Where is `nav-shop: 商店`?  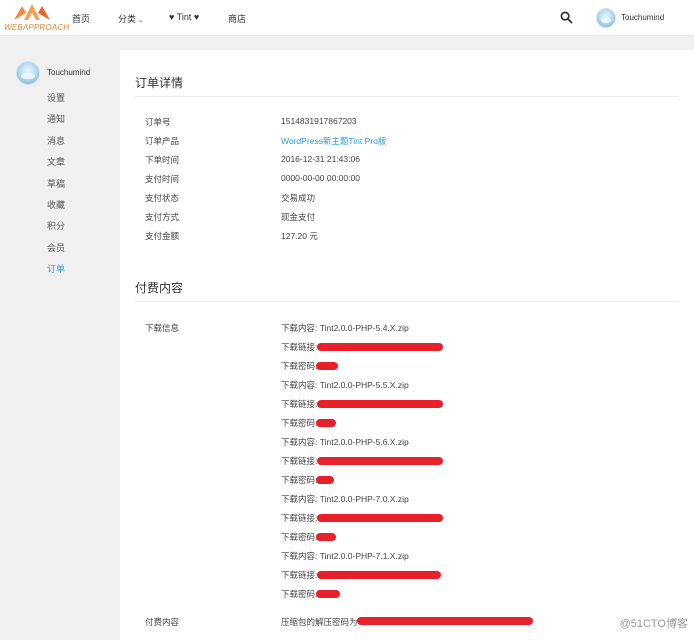 nav-shop: 商店 is located at coordinates (237, 18).